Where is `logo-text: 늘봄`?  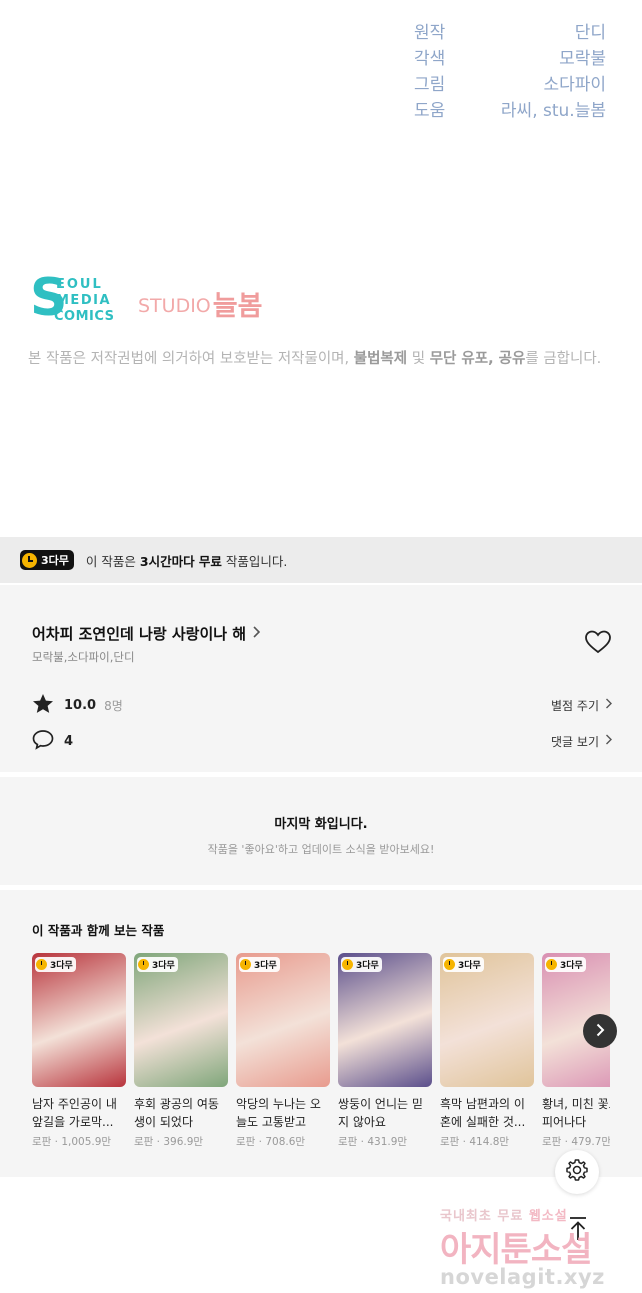 logo-text: 늘봄 is located at coordinates (237, 306).